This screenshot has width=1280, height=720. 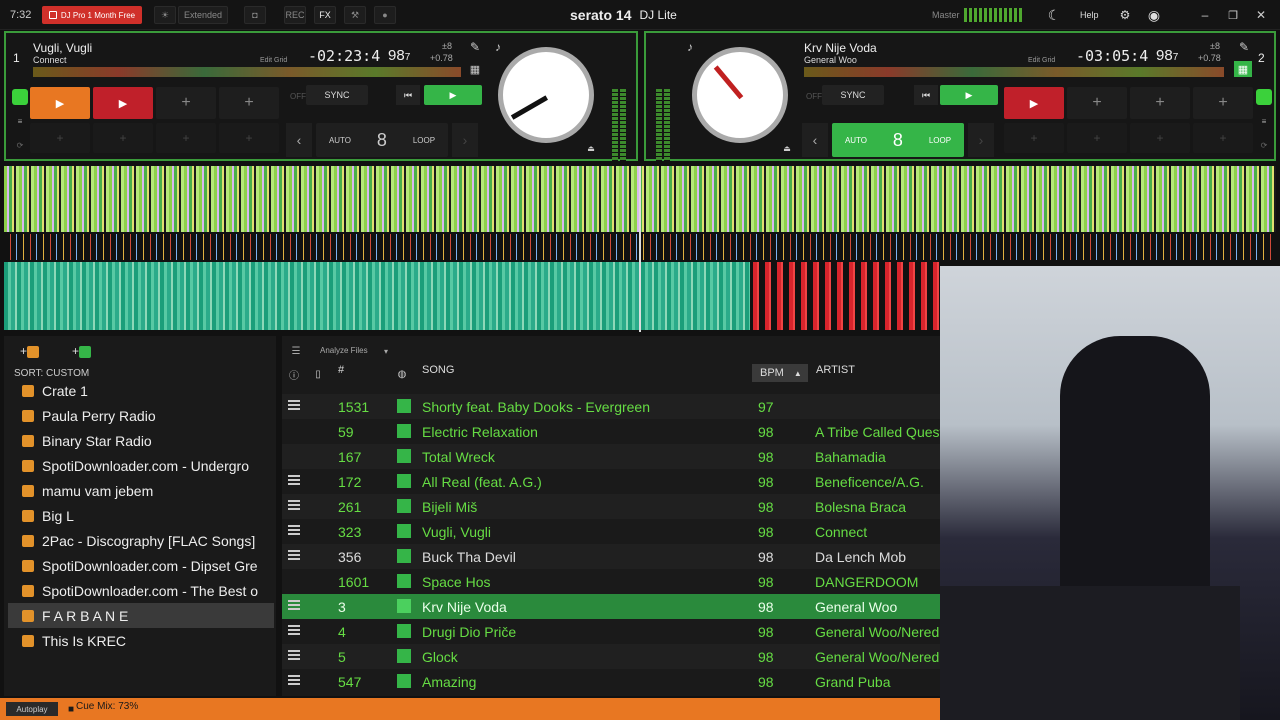 I want to click on crate-item: Paula Perry Radio, so click(x=141, y=415).